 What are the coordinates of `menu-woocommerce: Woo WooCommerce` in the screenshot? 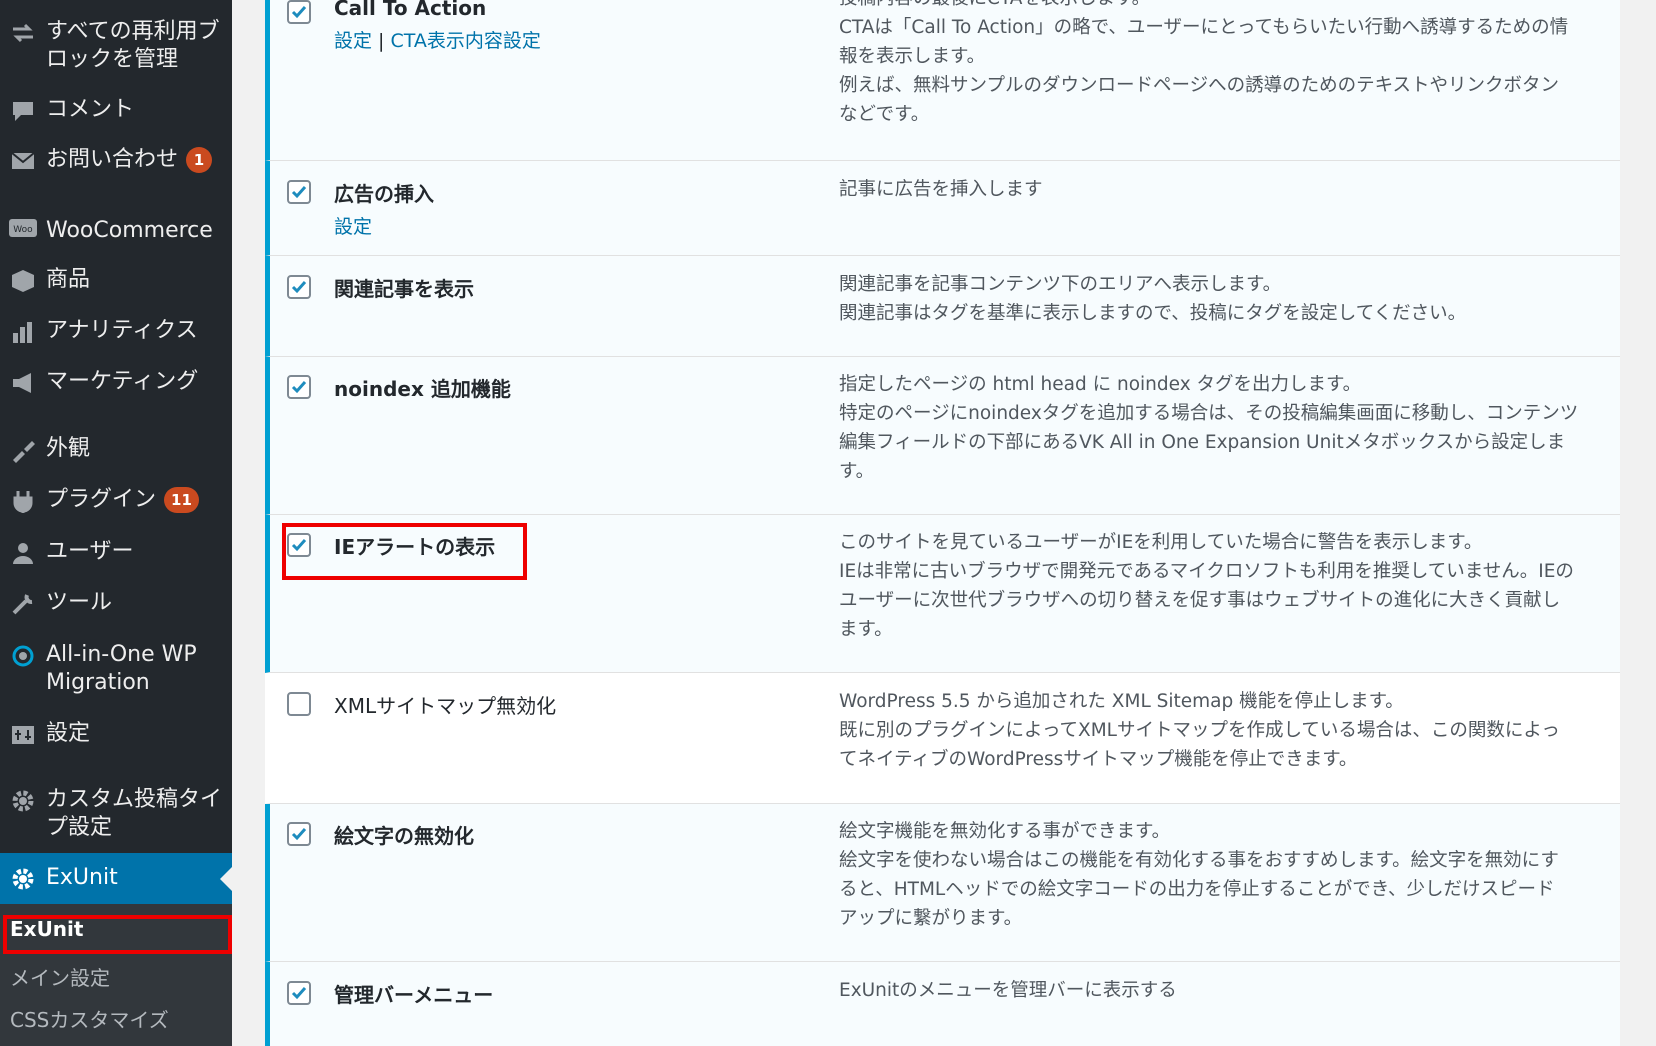 It's located at (116, 231).